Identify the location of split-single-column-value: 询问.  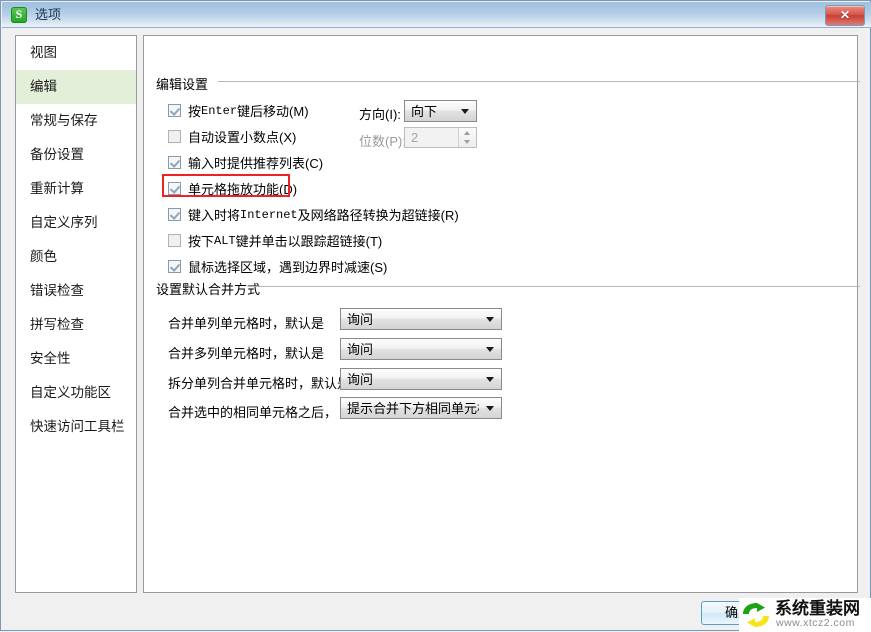
(360, 379).